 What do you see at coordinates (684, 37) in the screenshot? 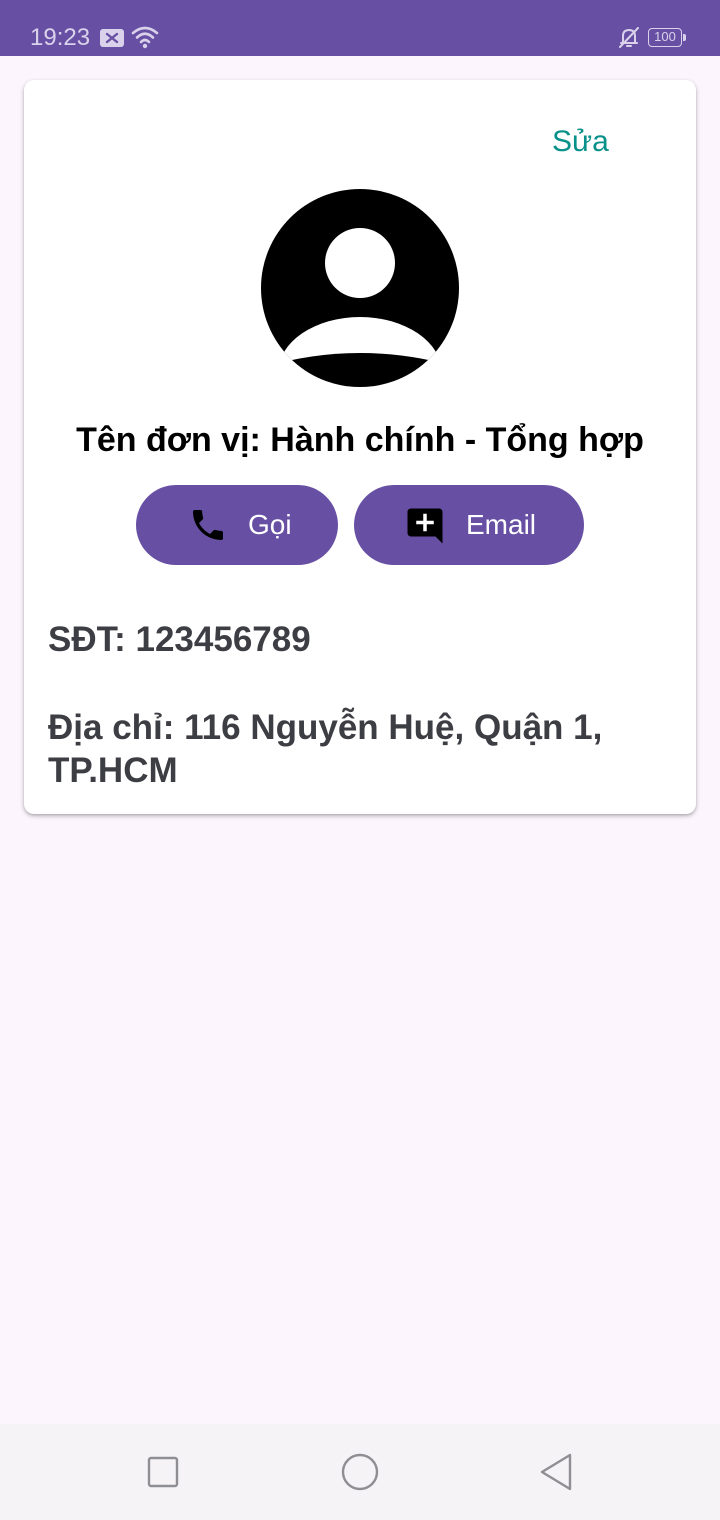
I see `battery-tip` at bounding box center [684, 37].